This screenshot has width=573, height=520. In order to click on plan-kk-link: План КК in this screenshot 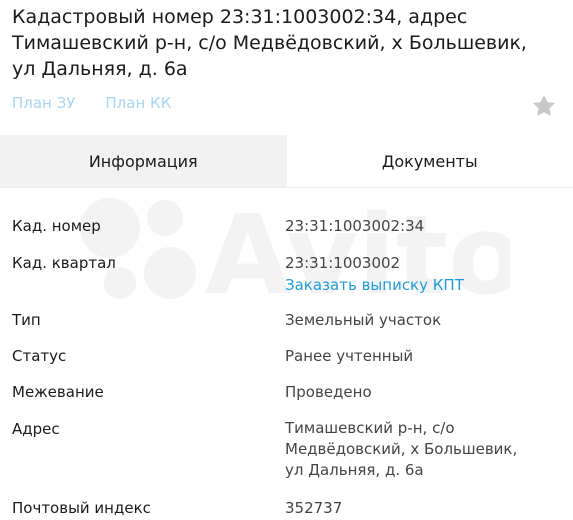, I will do `click(138, 103)`.